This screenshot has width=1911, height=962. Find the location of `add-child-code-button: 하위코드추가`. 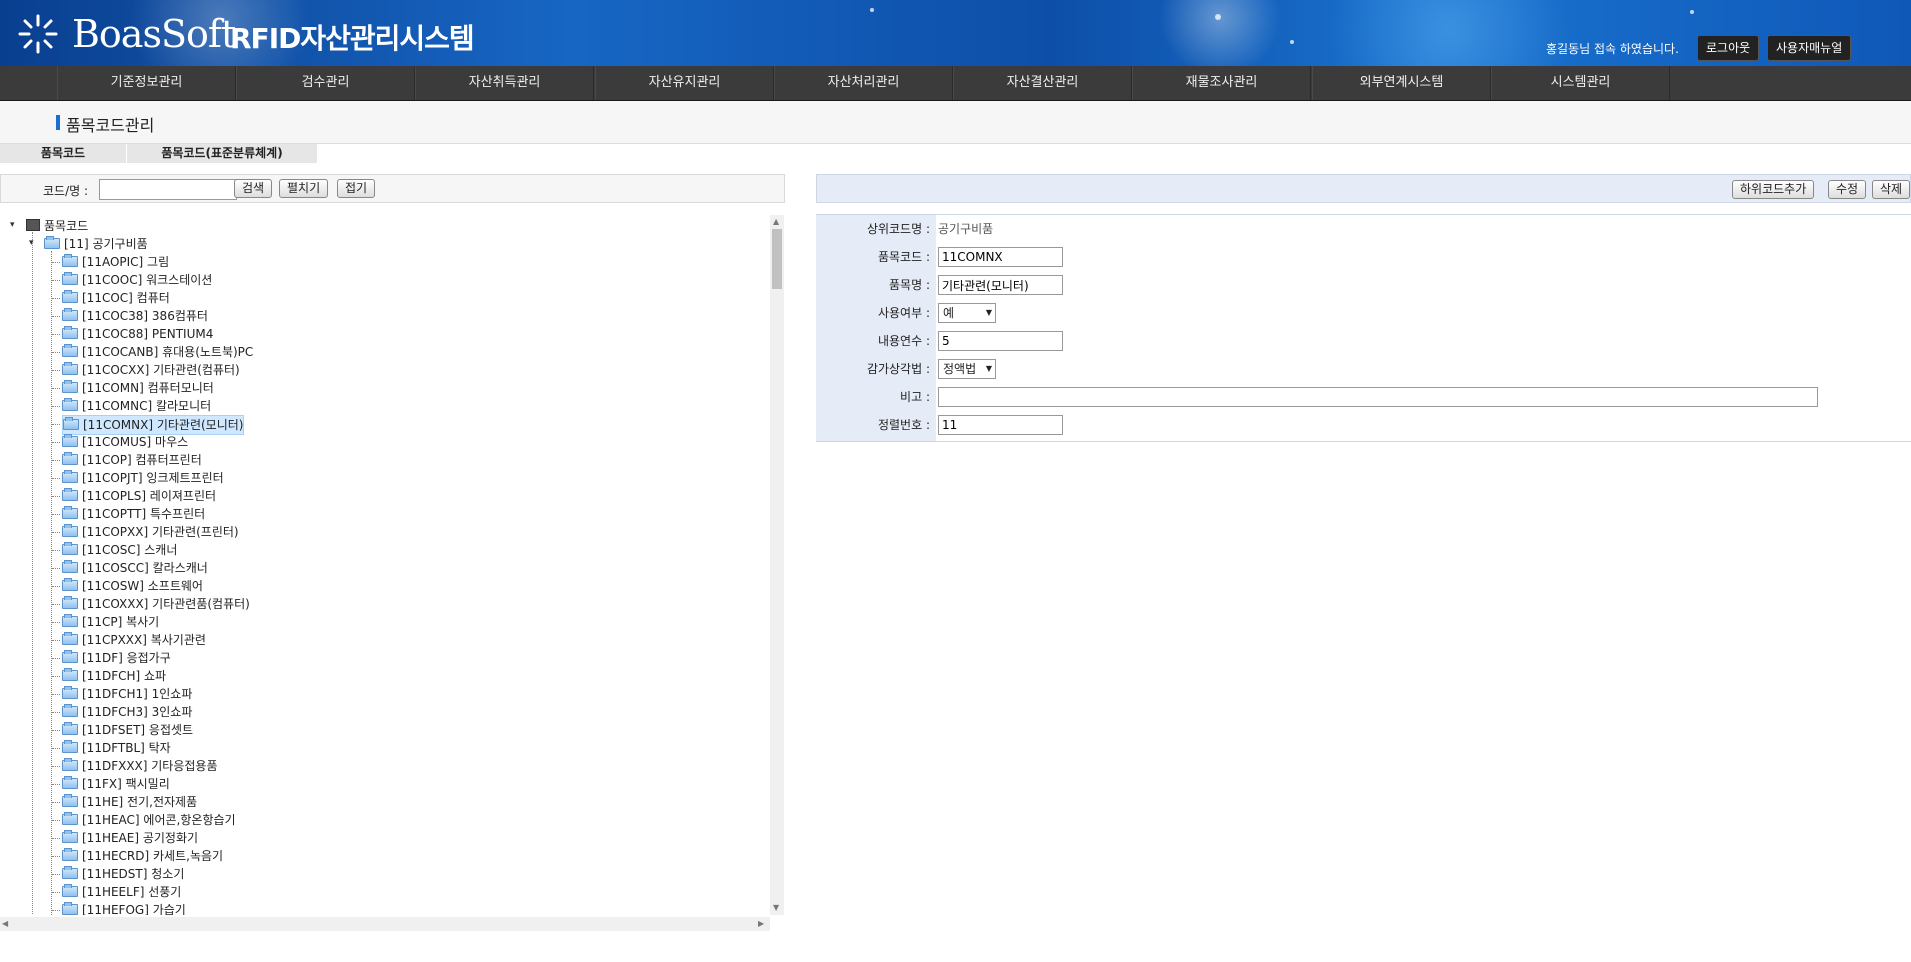

add-child-code-button: 하위코드추가 is located at coordinates (1773, 189).